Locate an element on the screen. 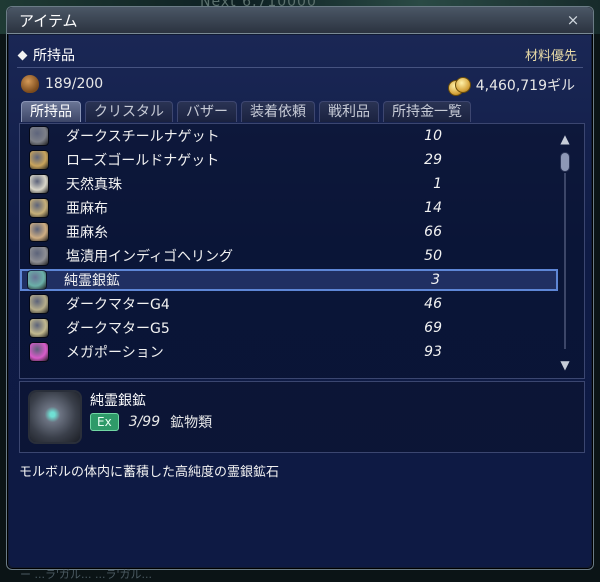 This screenshot has height=582, width=600. list-item: 亜麻糸 66 is located at coordinates (291, 232).